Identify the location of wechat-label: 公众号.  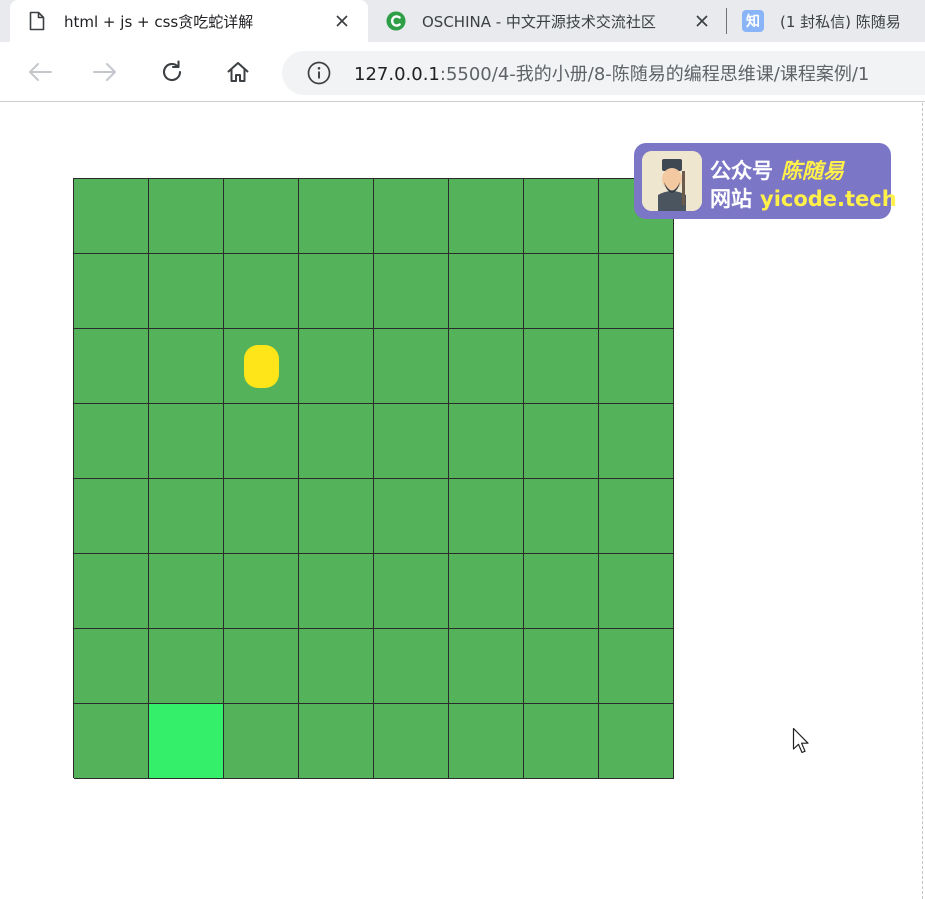
(741, 171).